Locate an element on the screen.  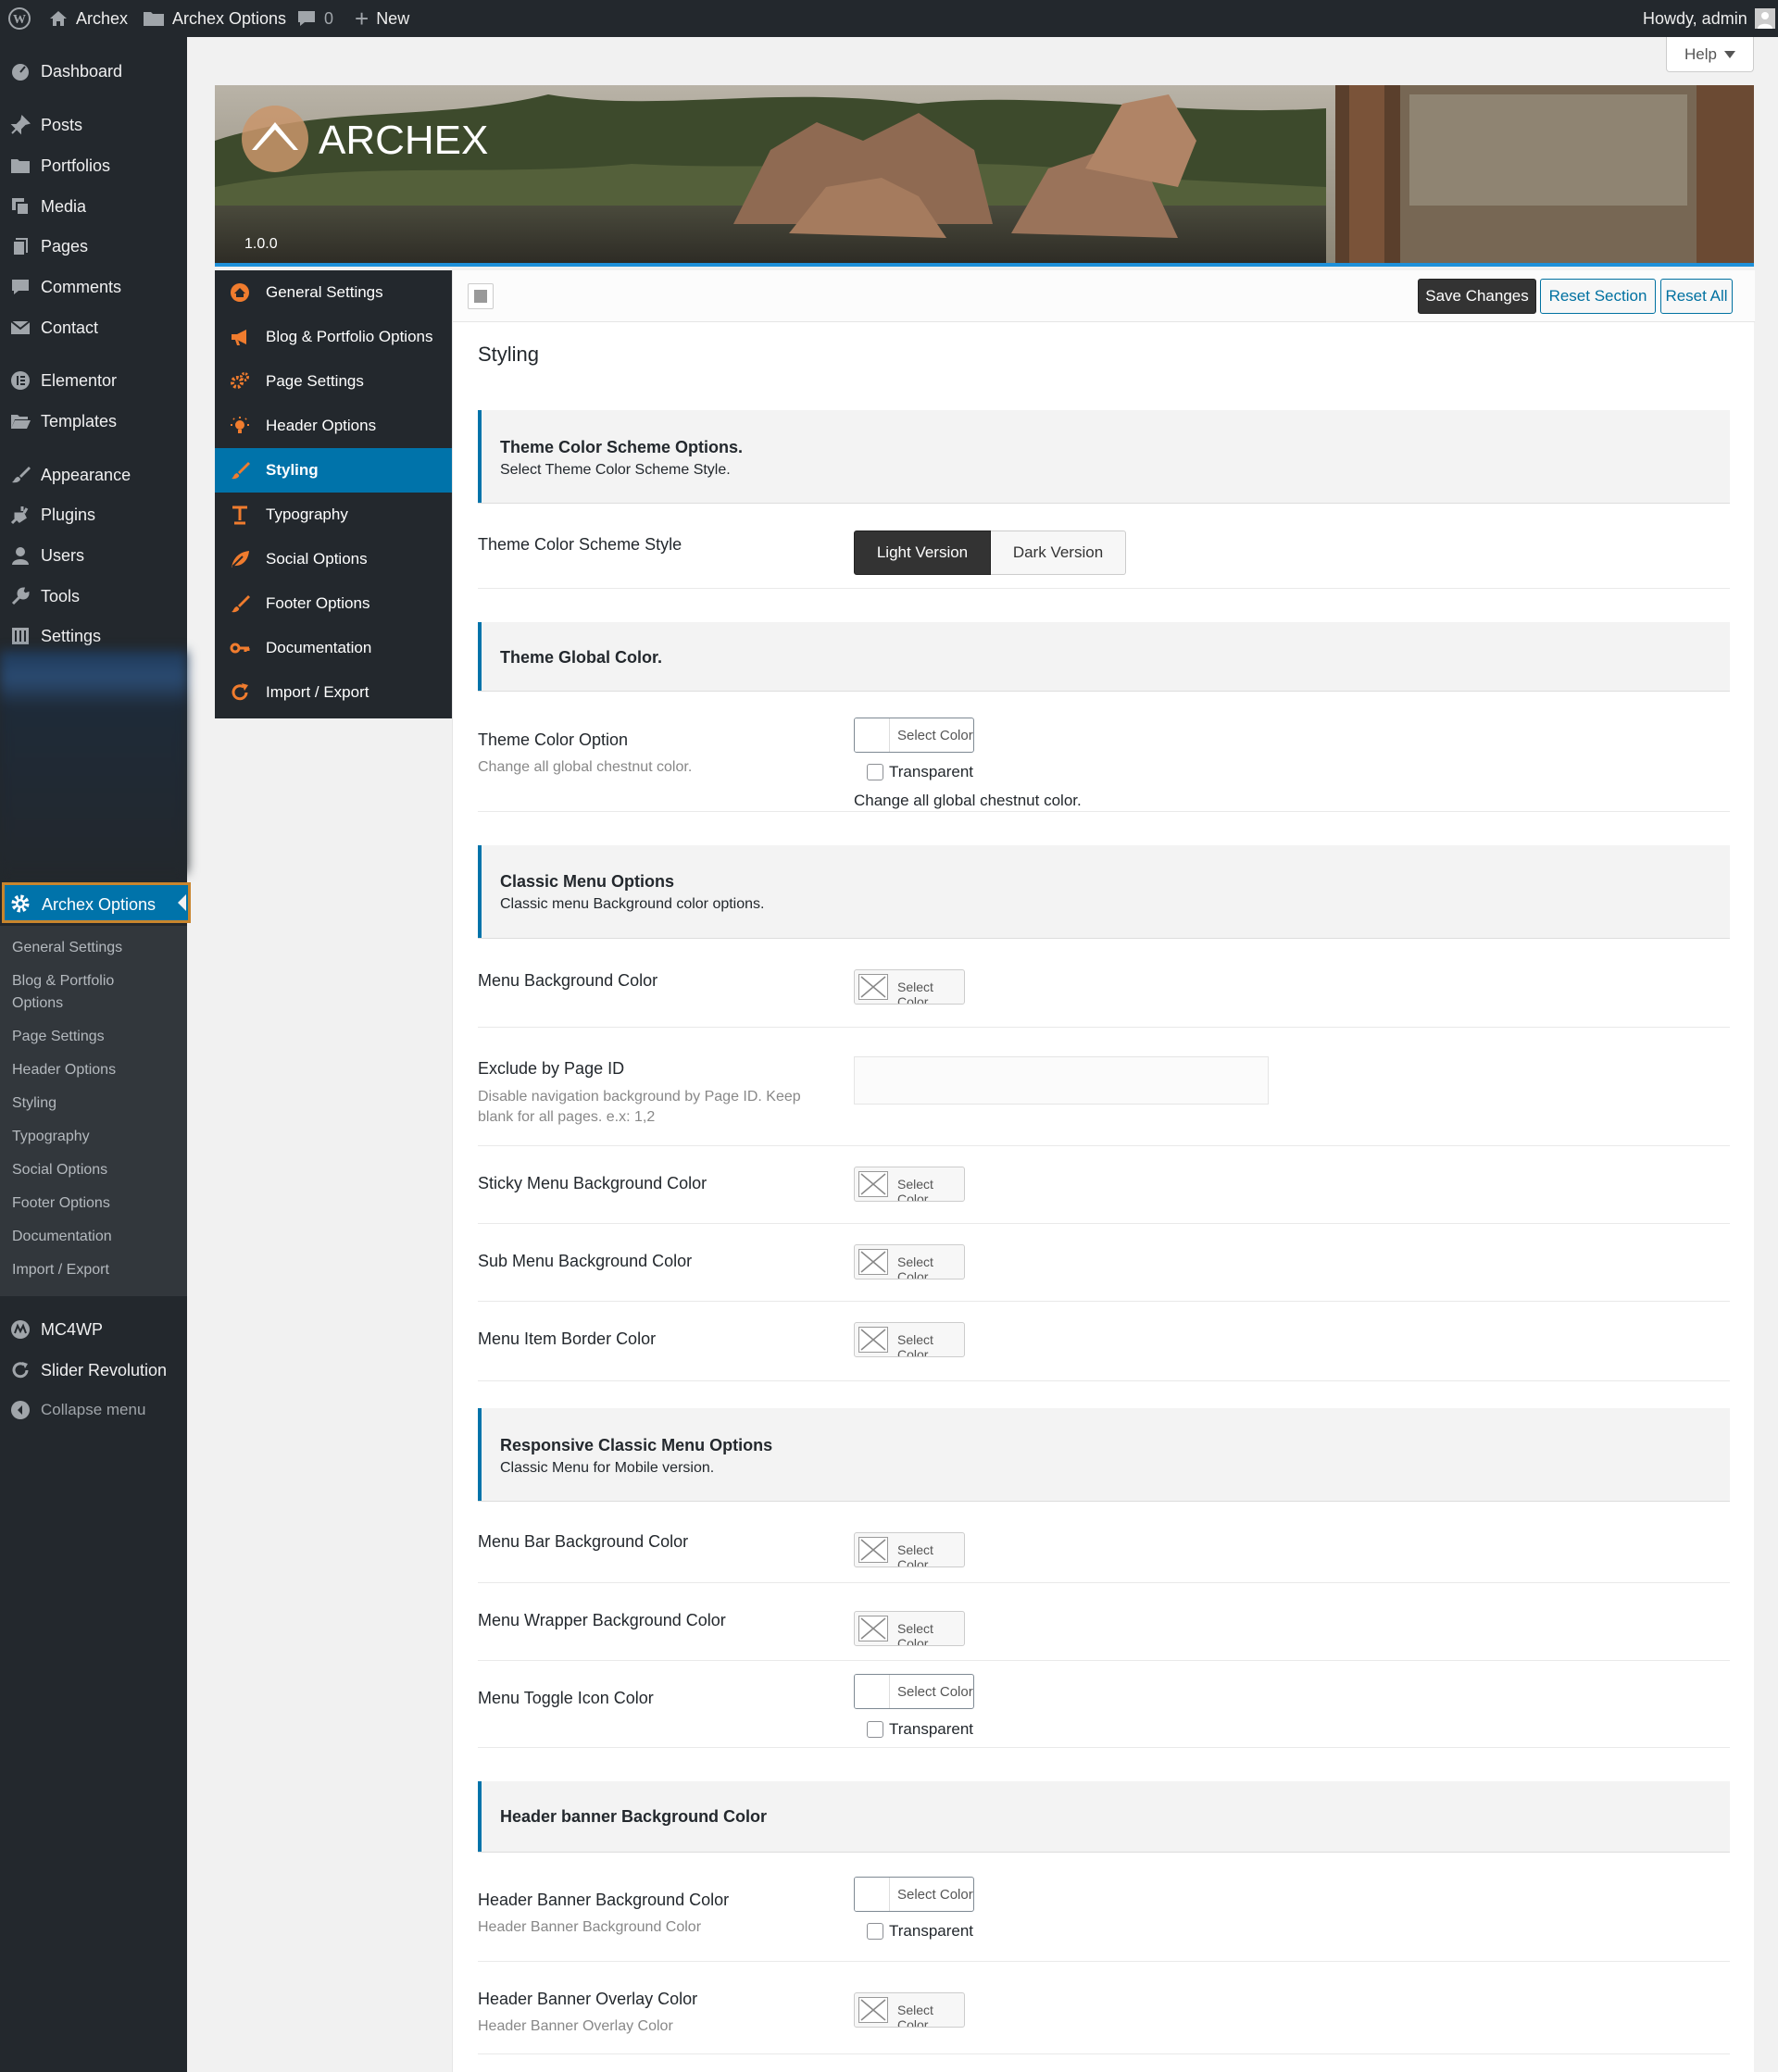
menu-settings: Settings is located at coordinates (93, 636).